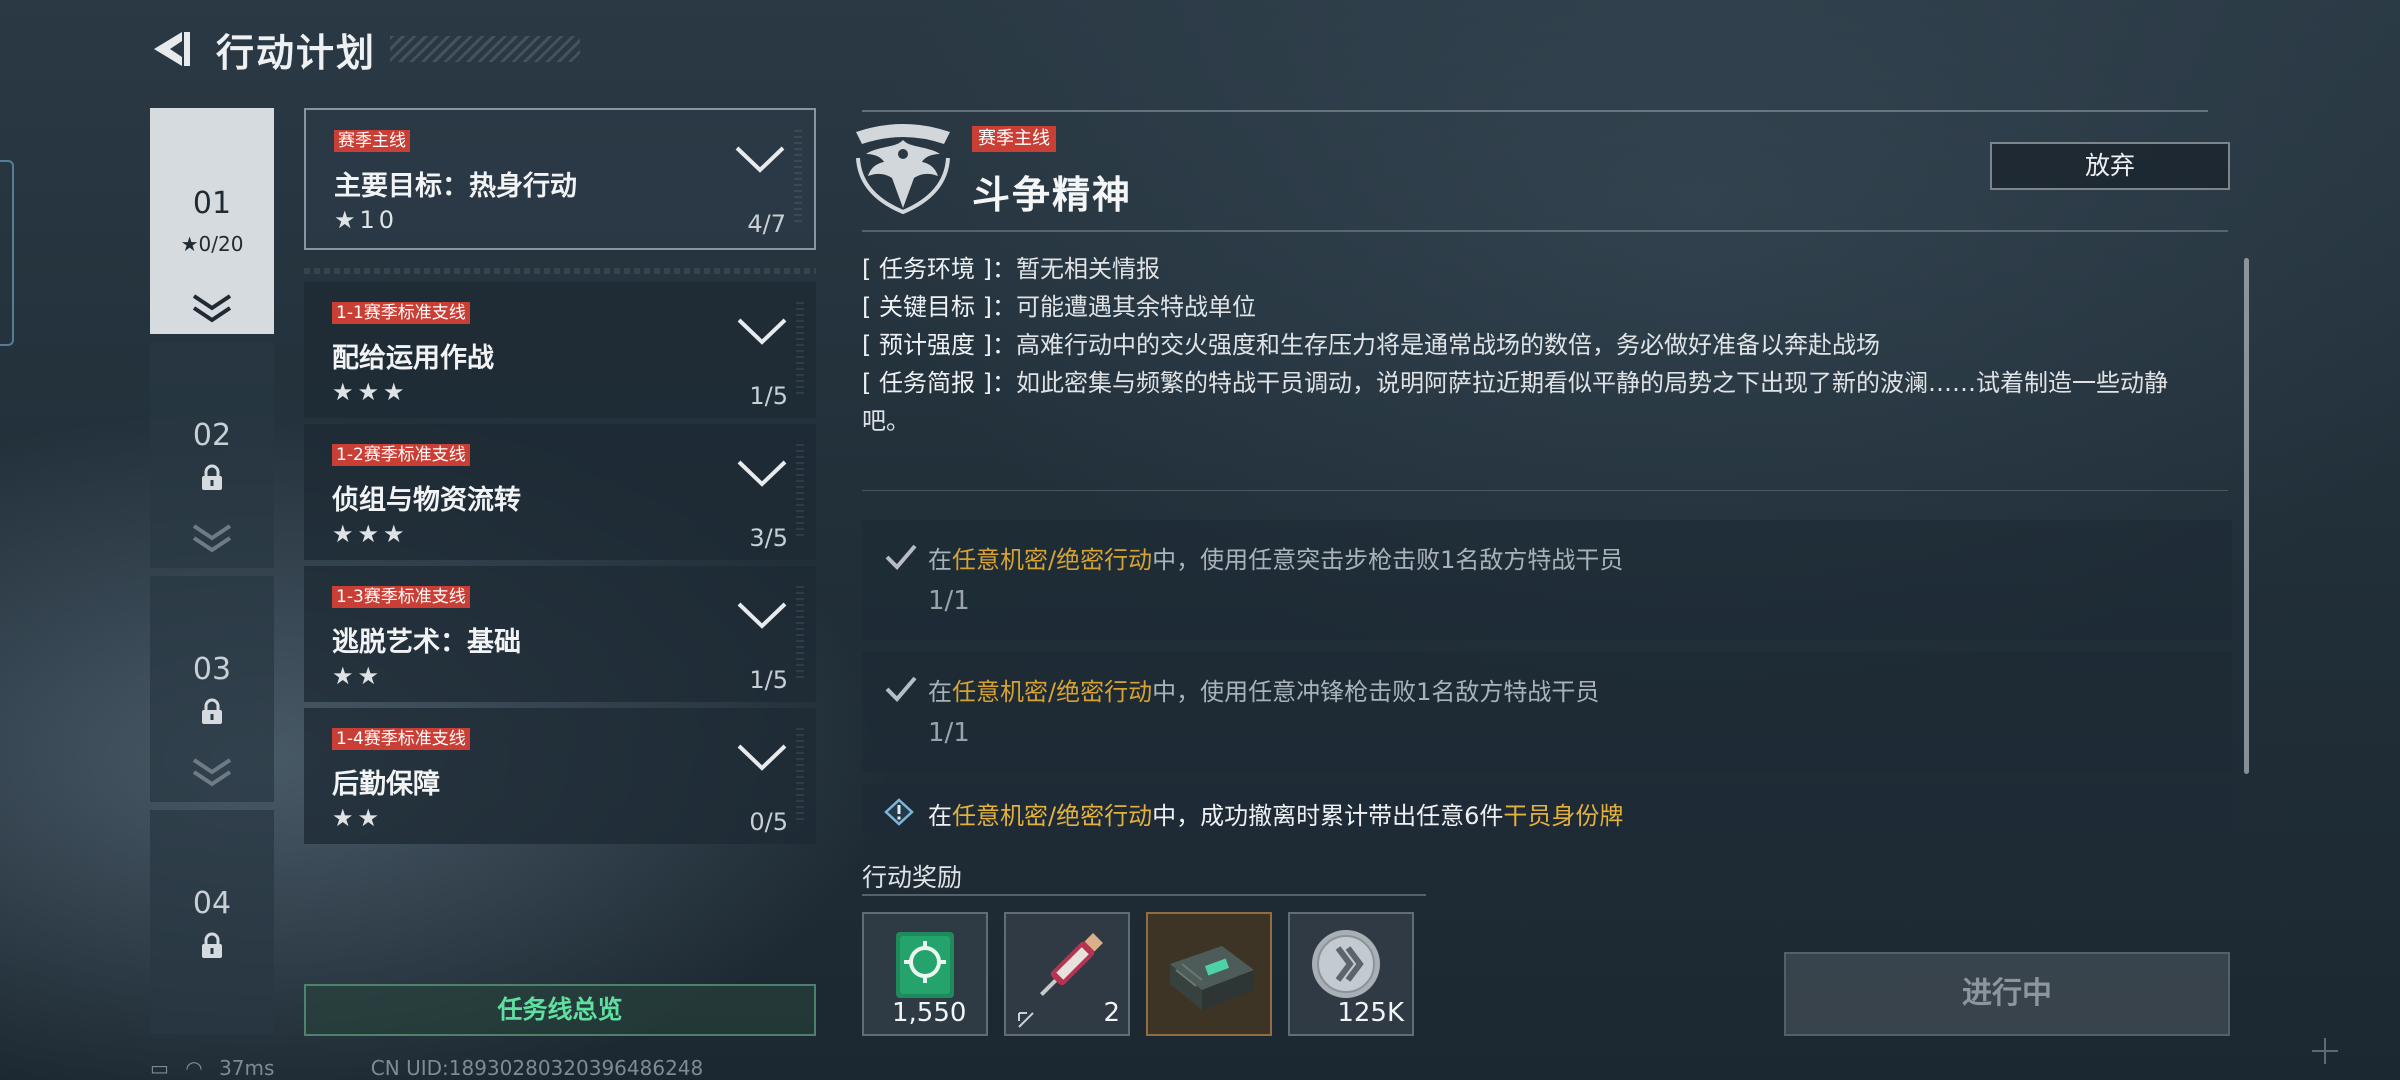  What do you see at coordinates (401, 739) in the screenshot?
I see `mission-tag: 1-4赛季标准支线` at bounding box center [401, 739].